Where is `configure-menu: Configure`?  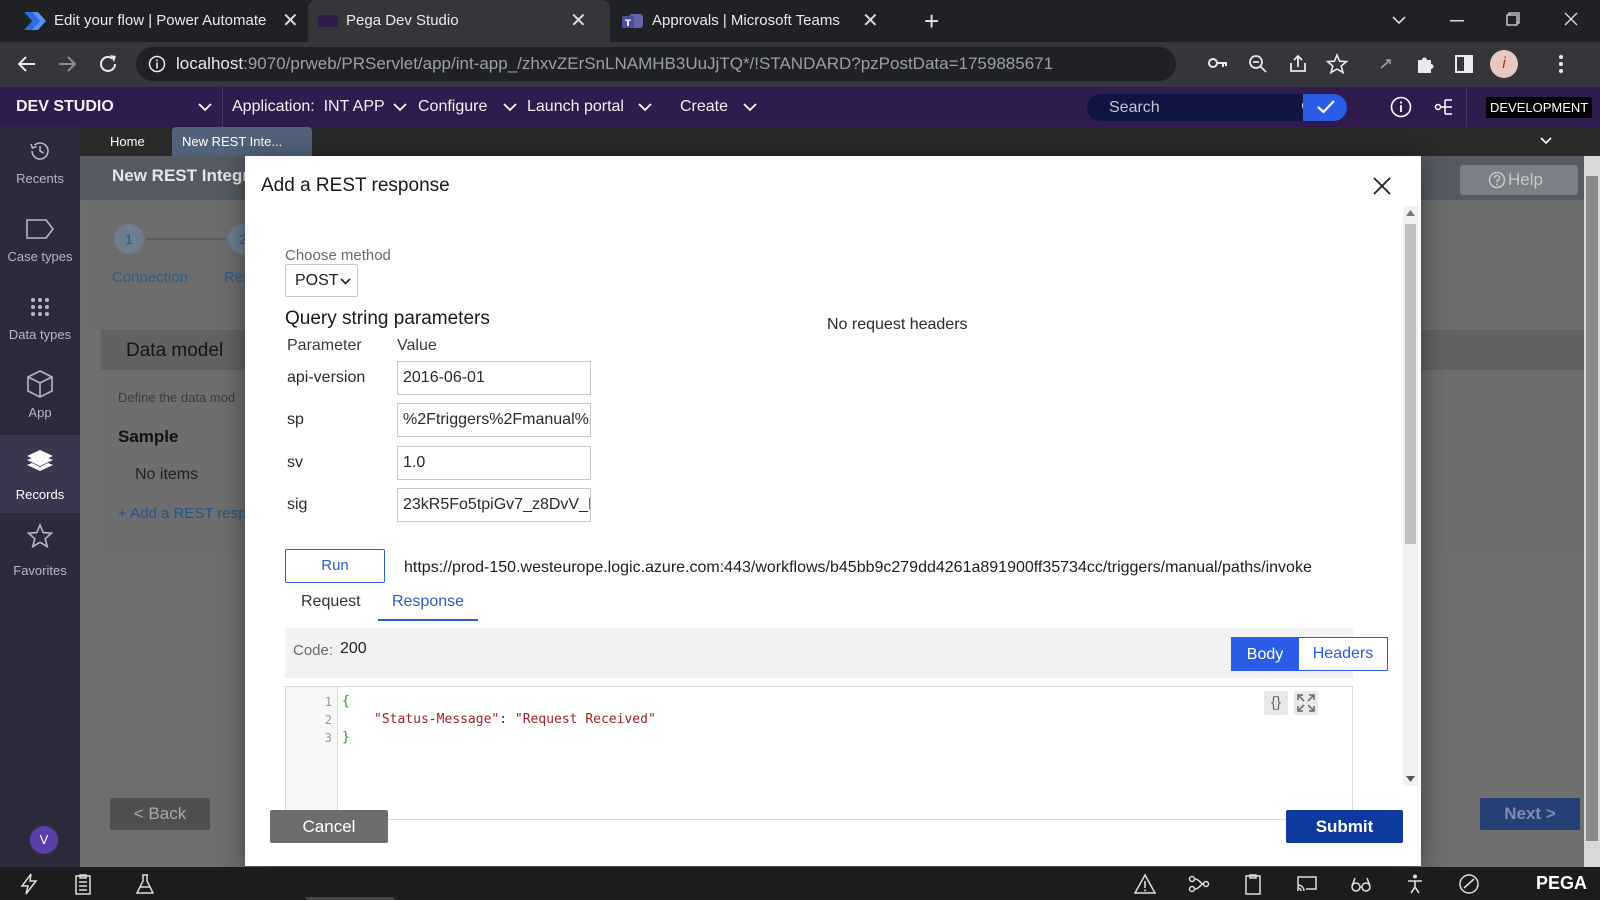
configure-menu: Configure is located at coordinates (452, 107).